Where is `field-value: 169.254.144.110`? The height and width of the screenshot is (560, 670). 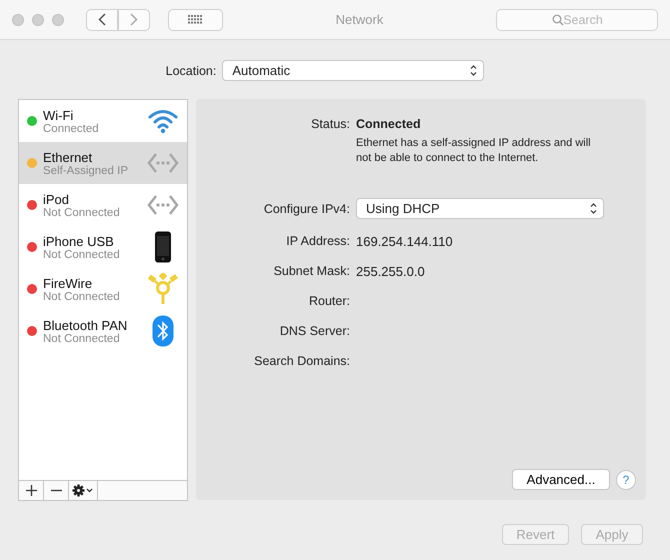
field-value: 169.254.144.110 is located at coordinates (405, 241).